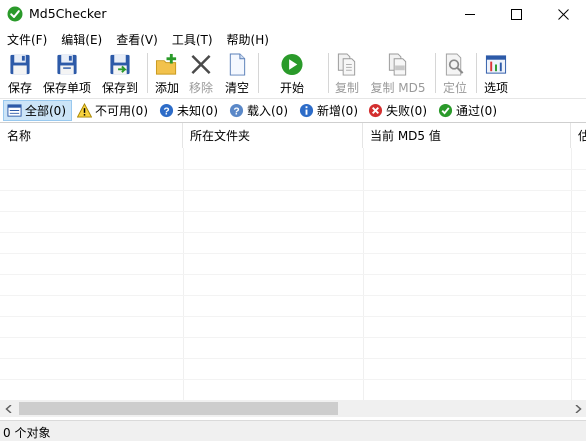  I want to click on question-icon: ?, so click(166, 110).